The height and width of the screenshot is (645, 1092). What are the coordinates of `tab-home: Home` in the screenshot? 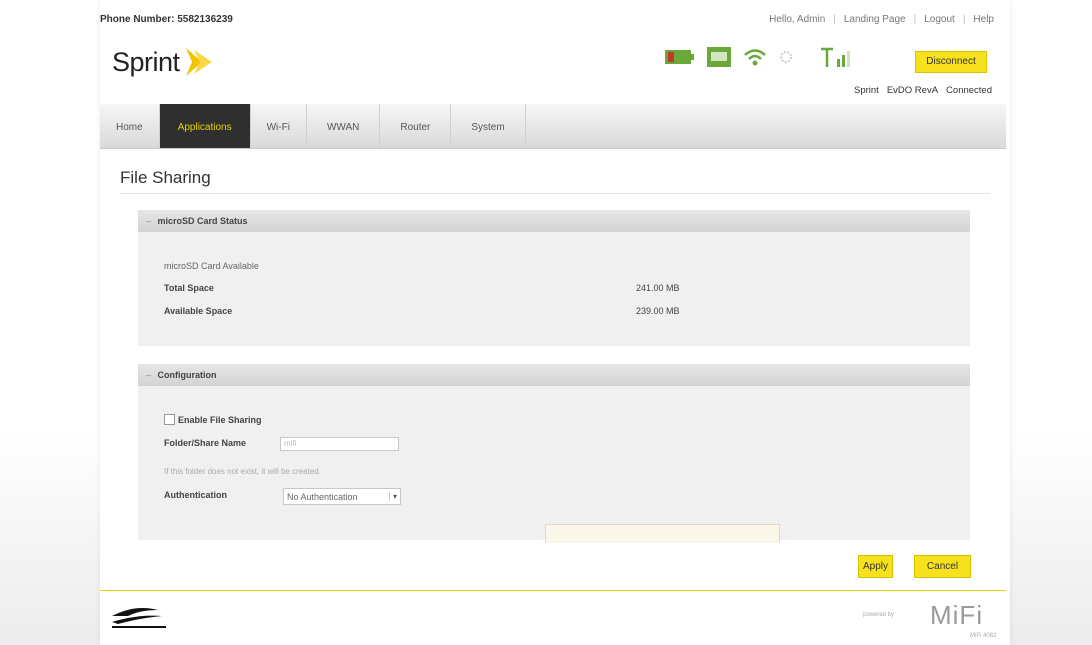 It's located at (130, 126).